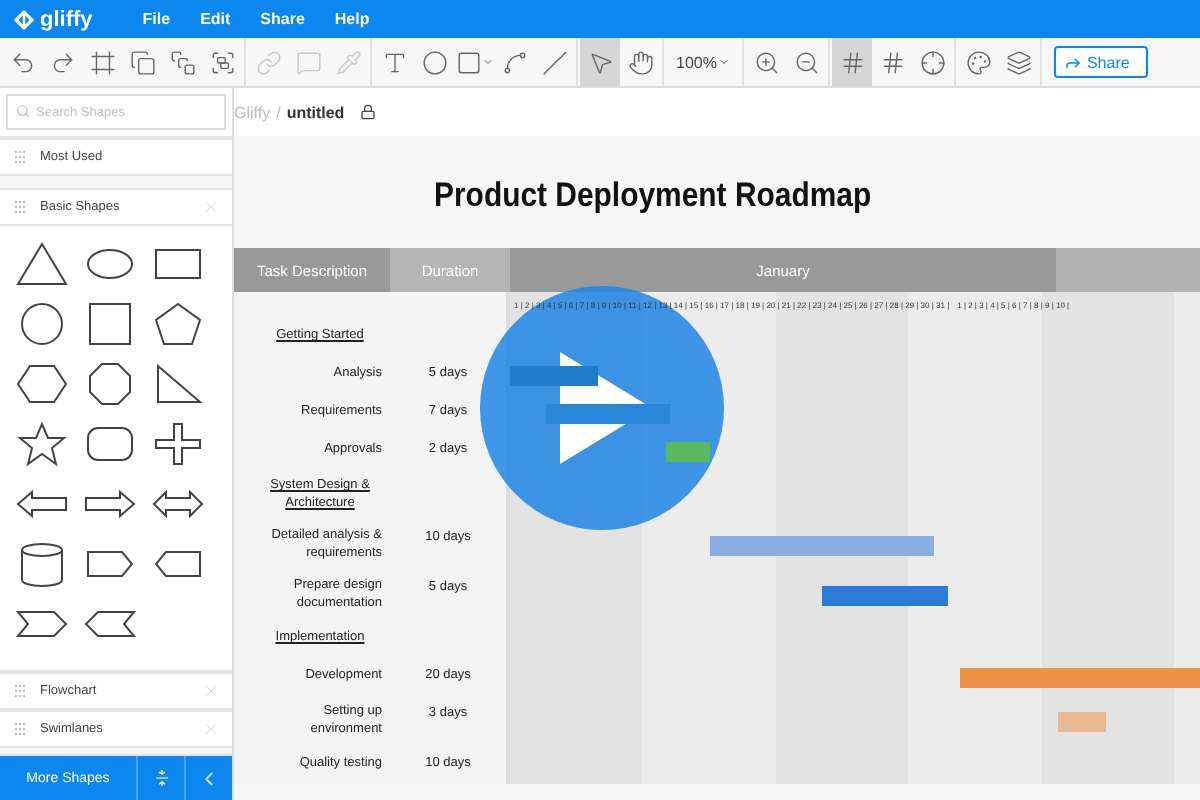  I want to click on copy-icon, so click(142, 62).